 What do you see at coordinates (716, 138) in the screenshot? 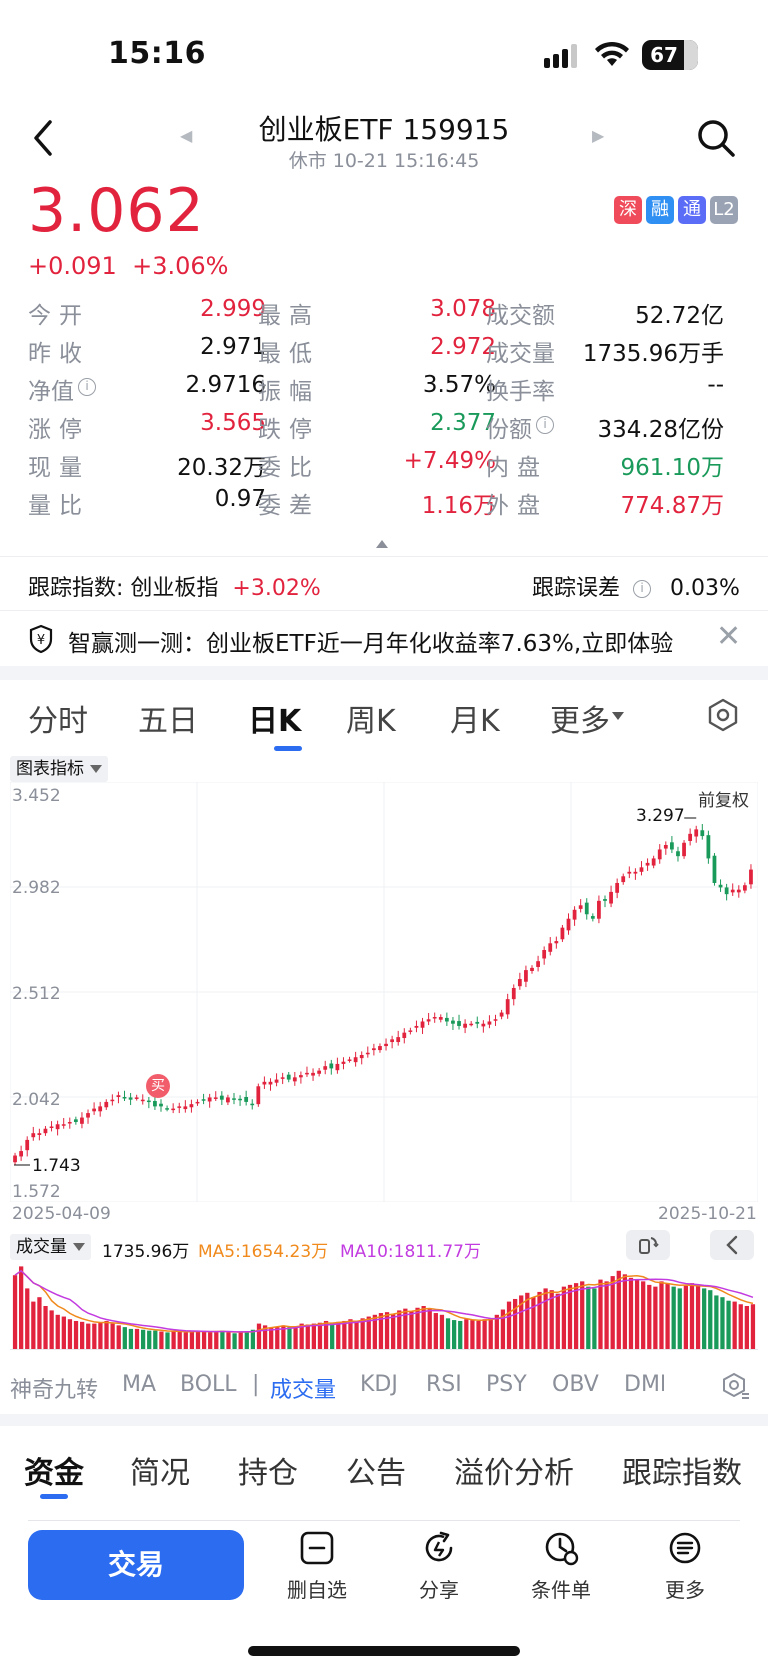
I see `search-icon` at bounding box center [716, 138].